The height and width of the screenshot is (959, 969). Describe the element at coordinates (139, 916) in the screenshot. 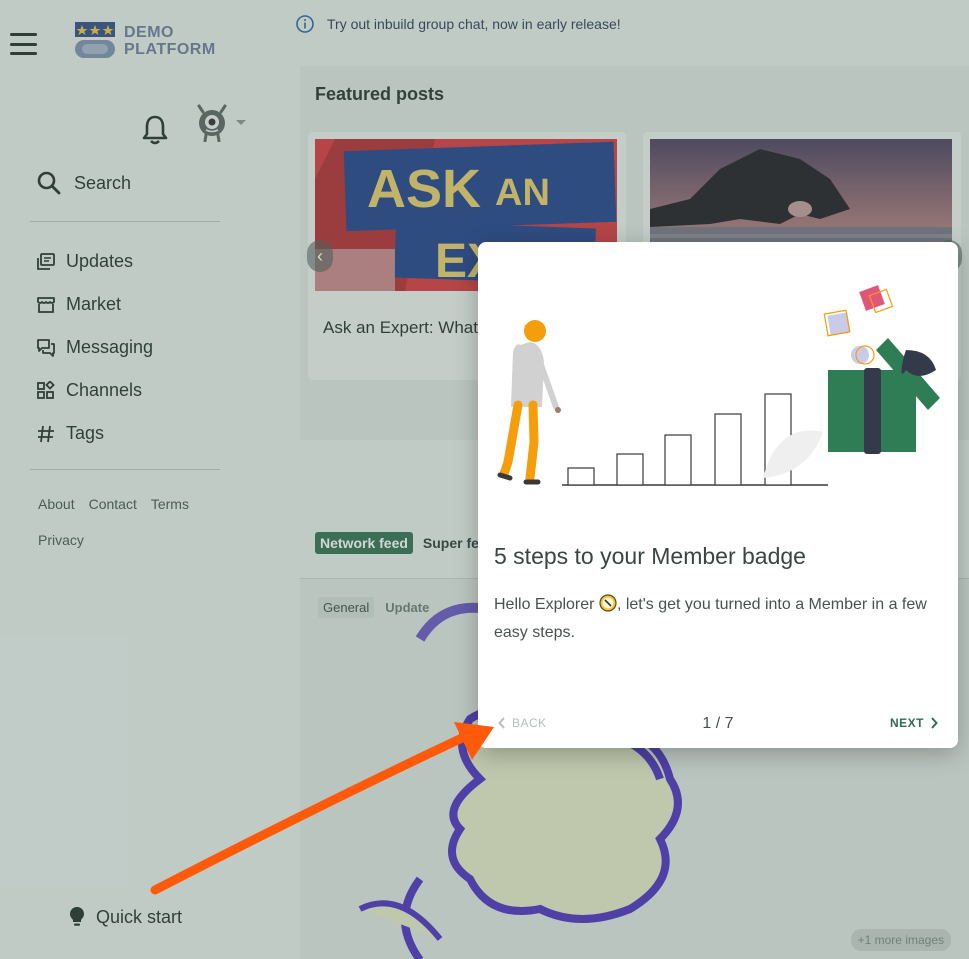

I see `quick-start-label: Quick start` at that location.